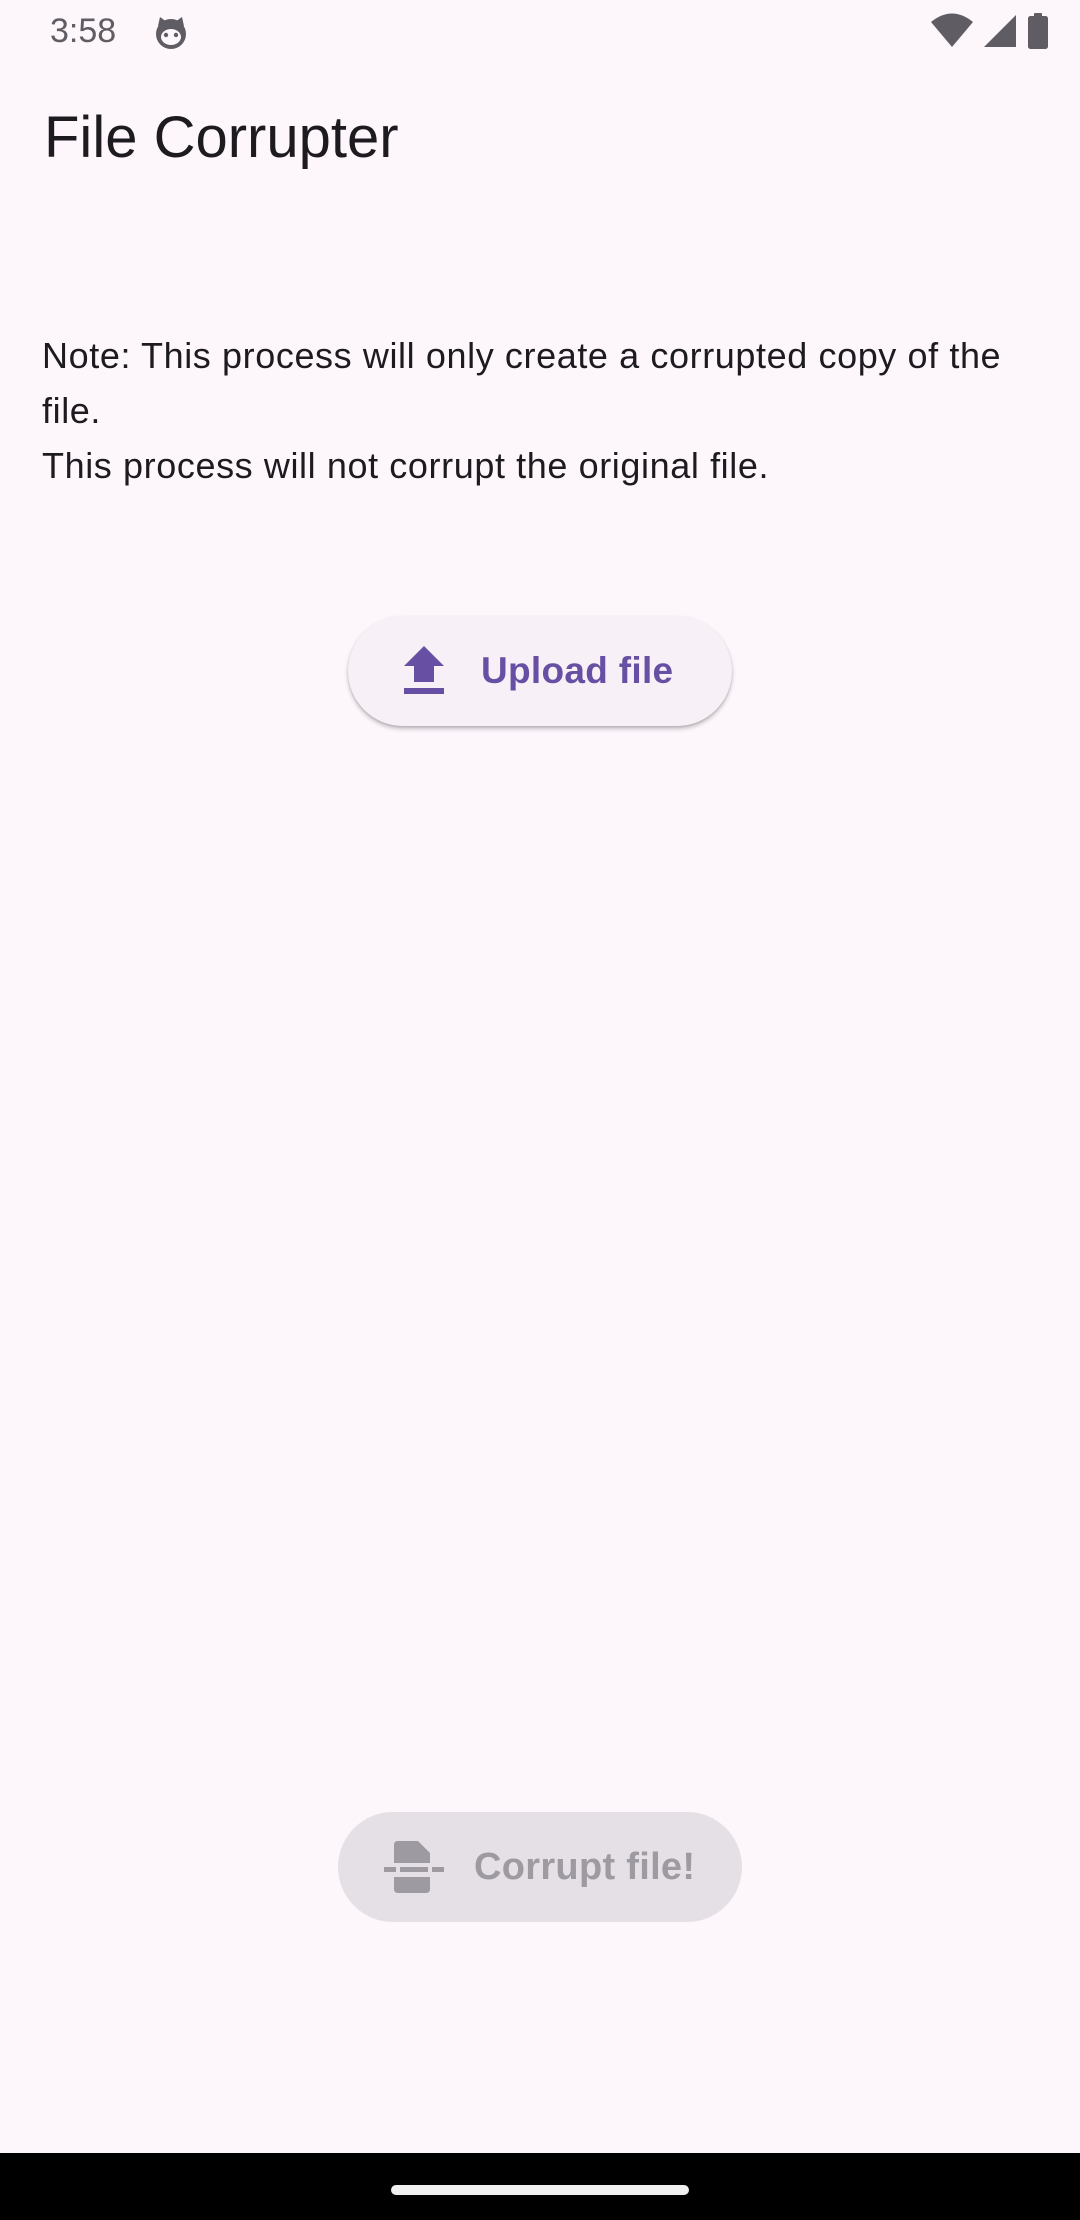 The image size is (1080, 2220). What do you see at coordinates (952, 33) in the screenshot?
I see `wifi-icon` at bounding box center [952, 33].